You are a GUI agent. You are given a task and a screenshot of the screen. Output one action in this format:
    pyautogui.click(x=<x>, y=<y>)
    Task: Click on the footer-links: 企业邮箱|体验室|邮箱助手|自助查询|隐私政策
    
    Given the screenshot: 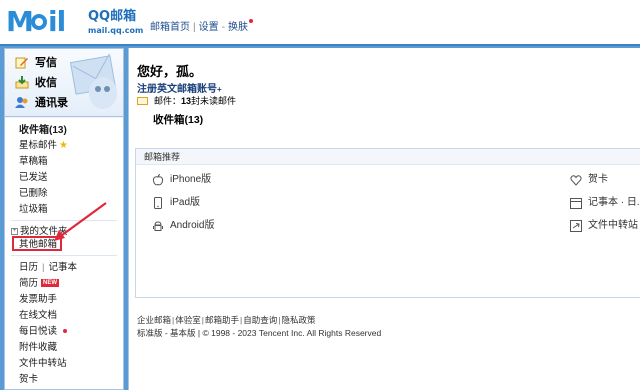 What is the action you would take?
    pyautogui.click(x=226, y=320)
    